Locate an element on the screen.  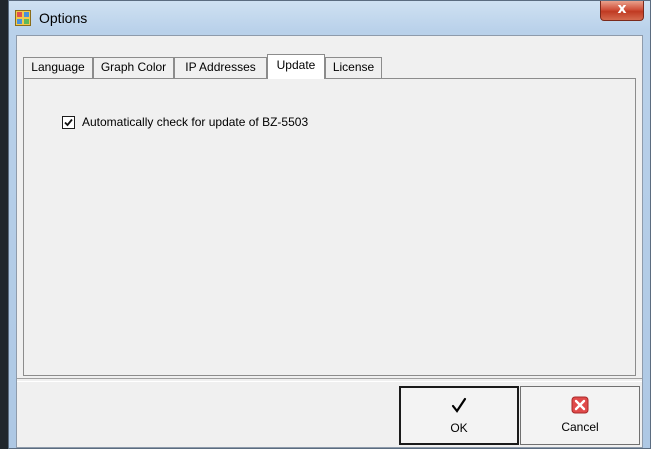
tab-update: Update is located at coordinates (296, 66).